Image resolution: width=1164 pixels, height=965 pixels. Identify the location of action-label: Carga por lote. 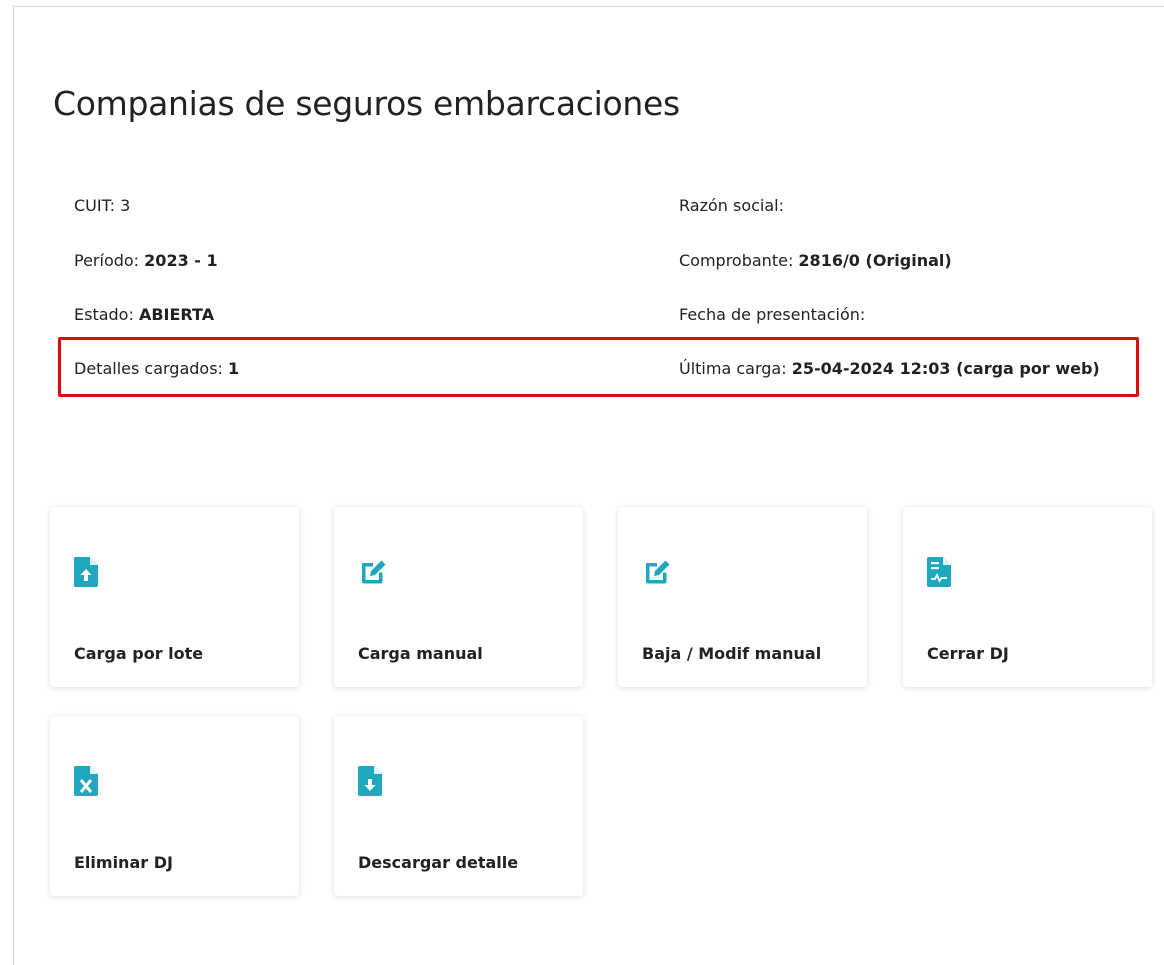
(139, 653).